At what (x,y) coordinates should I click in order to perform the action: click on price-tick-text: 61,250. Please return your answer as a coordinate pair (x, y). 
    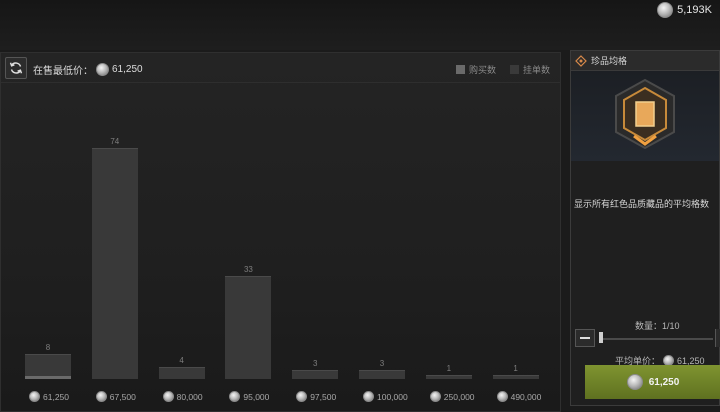
    Looking at the image, I should click on (56, 396).